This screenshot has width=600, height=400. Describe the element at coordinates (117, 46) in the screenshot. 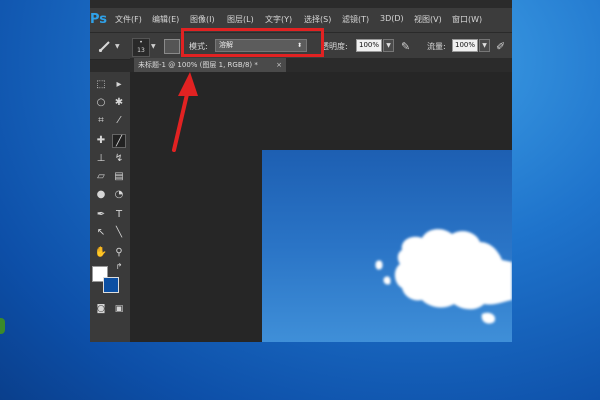

I see `brush-preset-dropdown-icon: ▼` at that location.